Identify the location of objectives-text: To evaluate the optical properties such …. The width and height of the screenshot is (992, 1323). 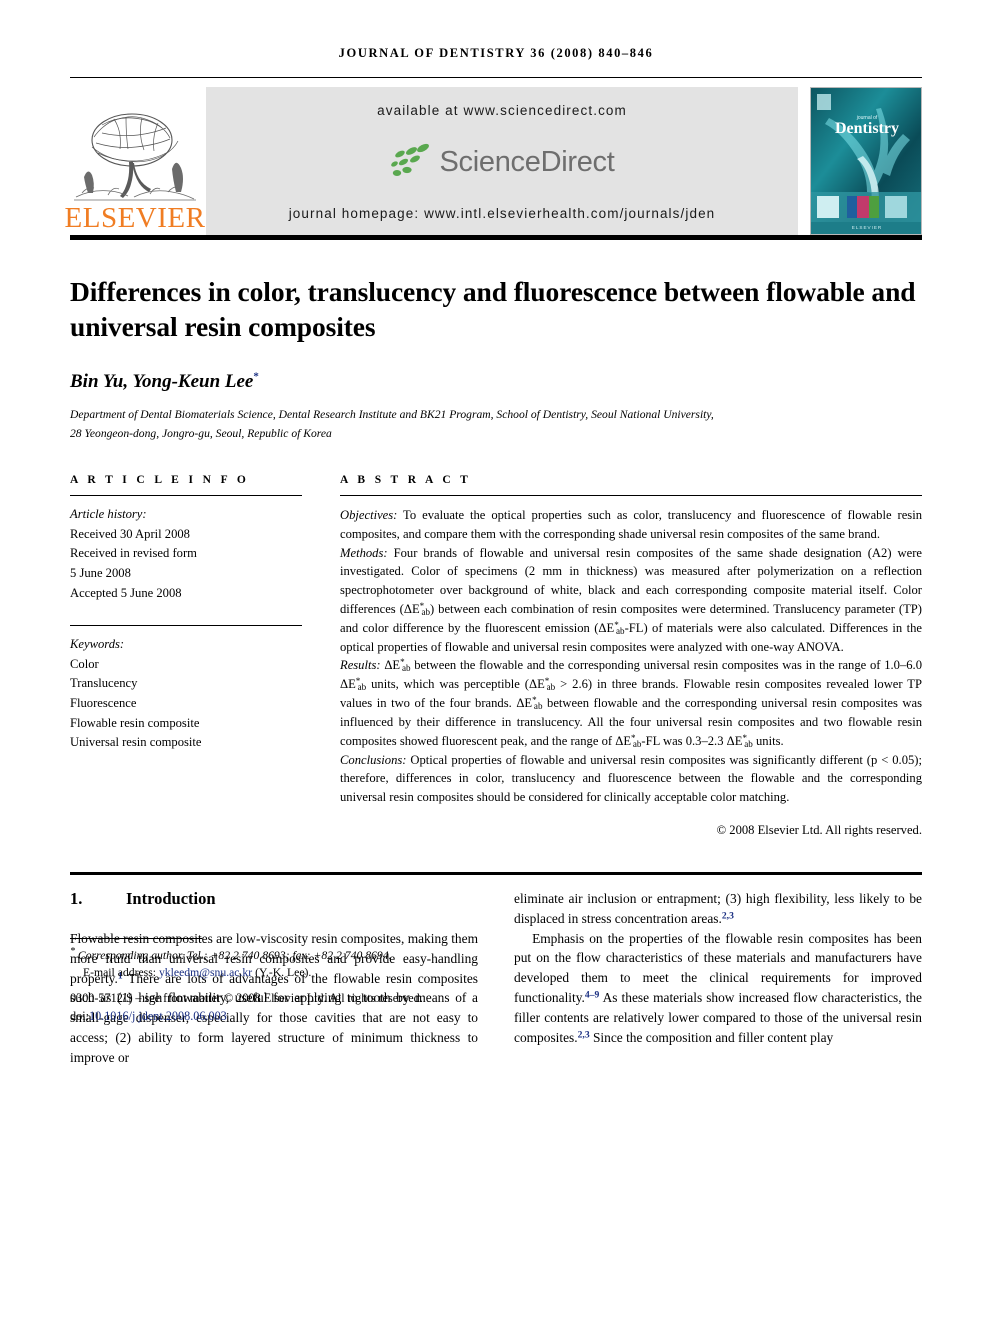
(631, 524).